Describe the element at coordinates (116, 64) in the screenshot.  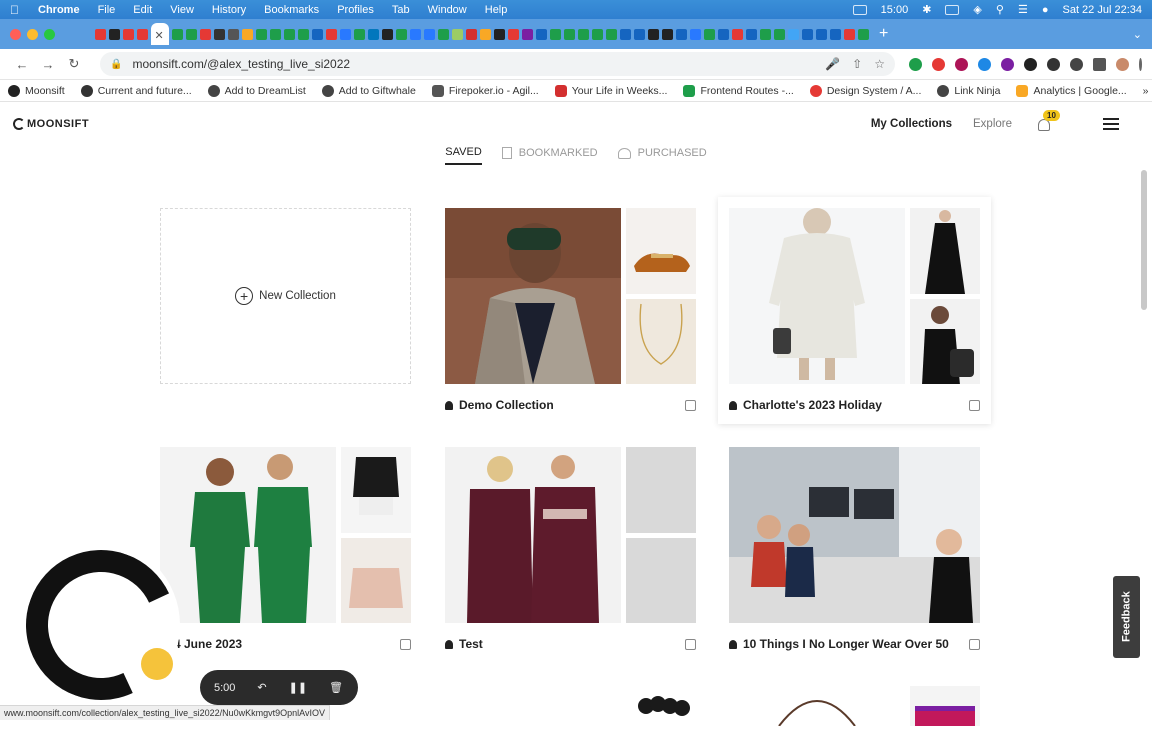
I see `lock-icon: 🔒` at that location.